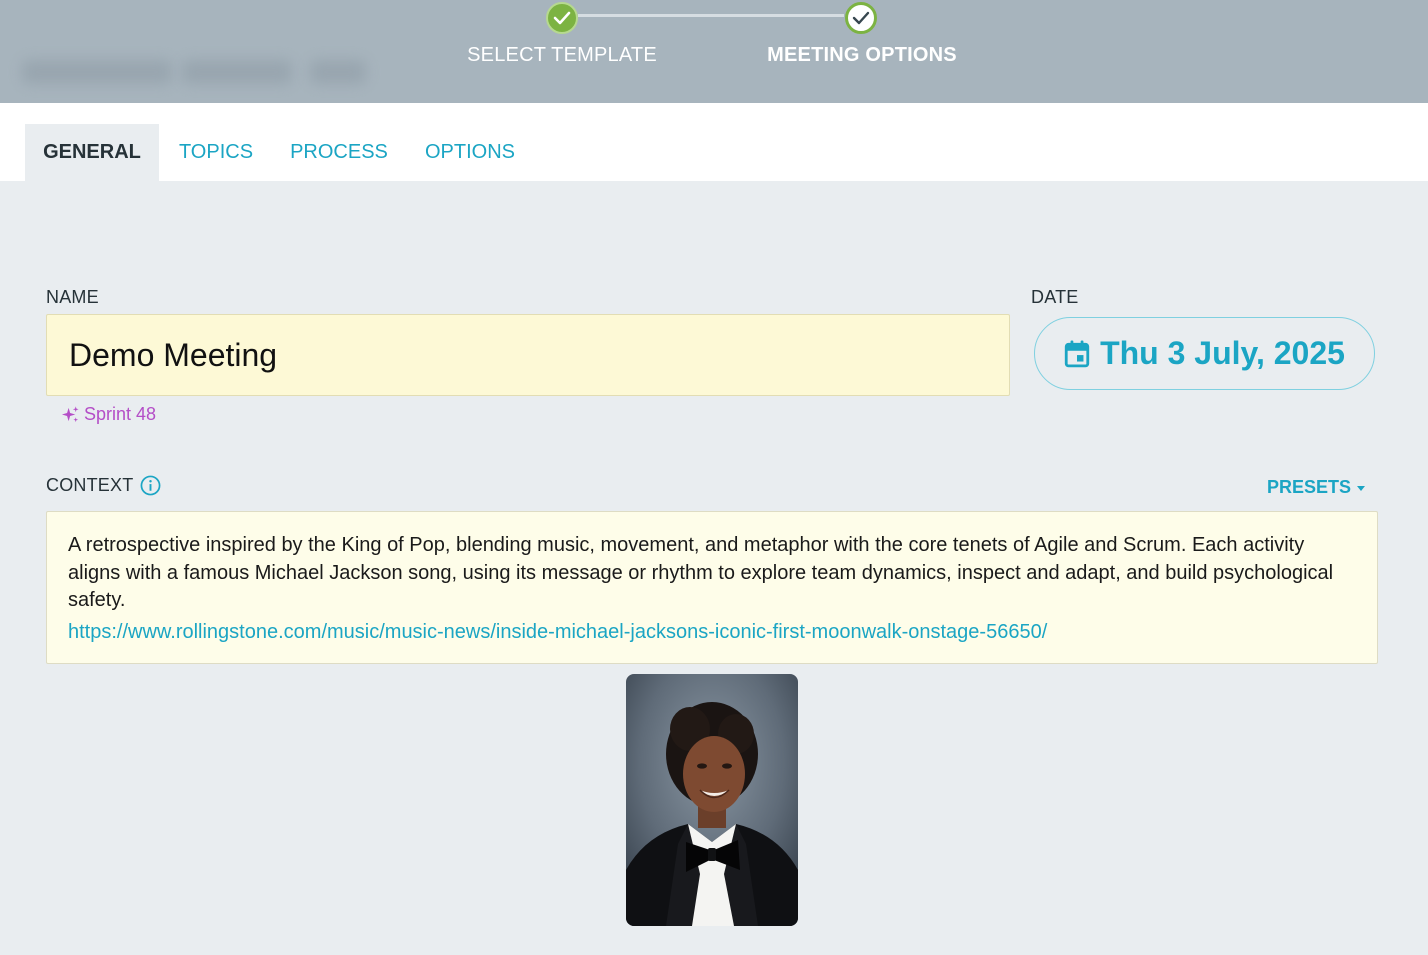 This screenshot has width=1428, height=955. Describe the element at coordinates (1222, 353) in the screenshot. I see `date-value: Thu 3 July, 2025` at that location.